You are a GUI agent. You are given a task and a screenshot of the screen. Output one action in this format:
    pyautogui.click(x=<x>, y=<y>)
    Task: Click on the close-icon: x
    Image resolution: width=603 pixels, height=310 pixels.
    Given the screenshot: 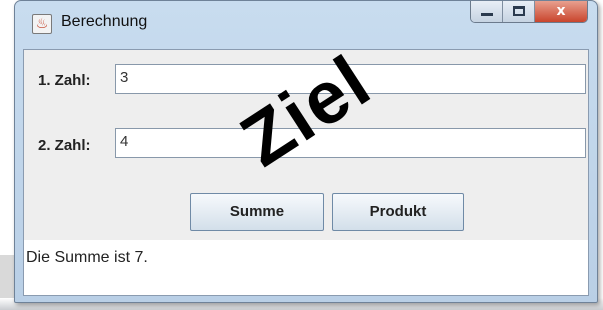 What is the action you would take?
    pyautogui.click(x=561, y=11)
    